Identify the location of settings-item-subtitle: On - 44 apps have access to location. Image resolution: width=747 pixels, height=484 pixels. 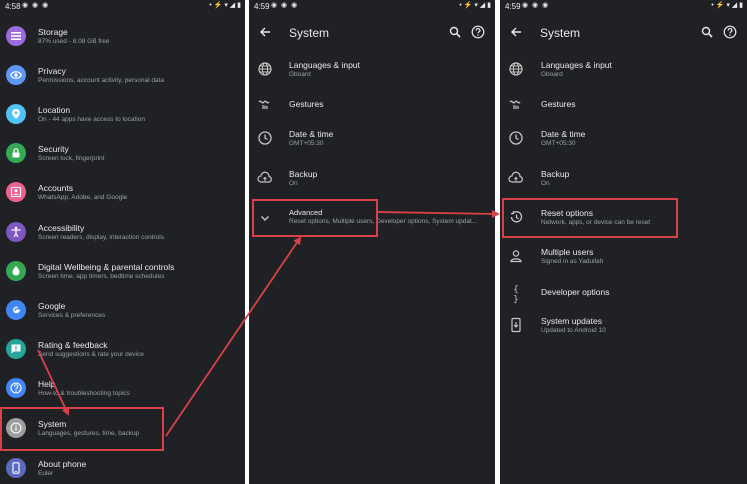
(91, 119).